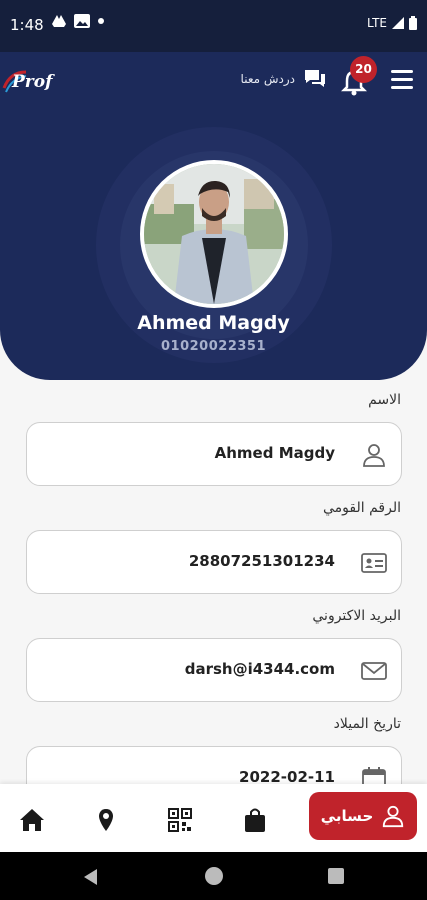  I want to click on back-icon, so click(90, 877).